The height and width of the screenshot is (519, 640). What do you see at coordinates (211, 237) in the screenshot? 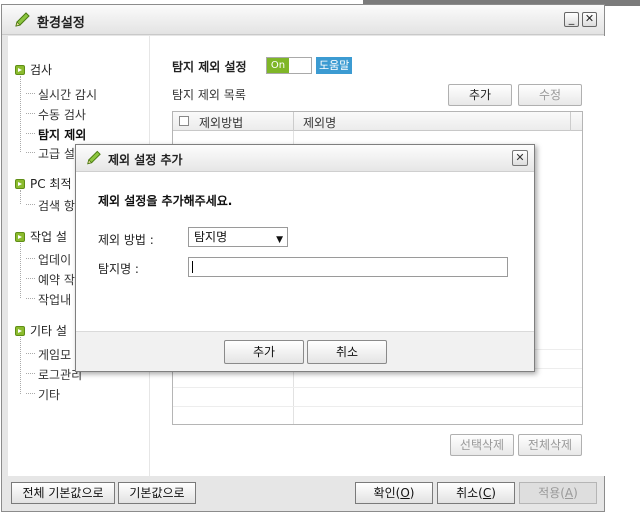
I see `method-select-value: 탐지명` at bounding box center [211, 237].